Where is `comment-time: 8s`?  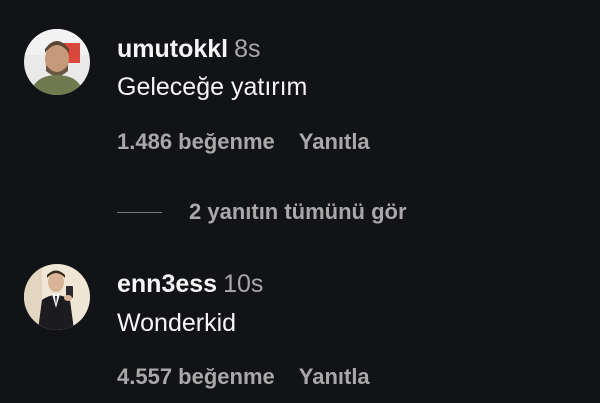 comment-time: 8s is located at coordinates (247, 49).